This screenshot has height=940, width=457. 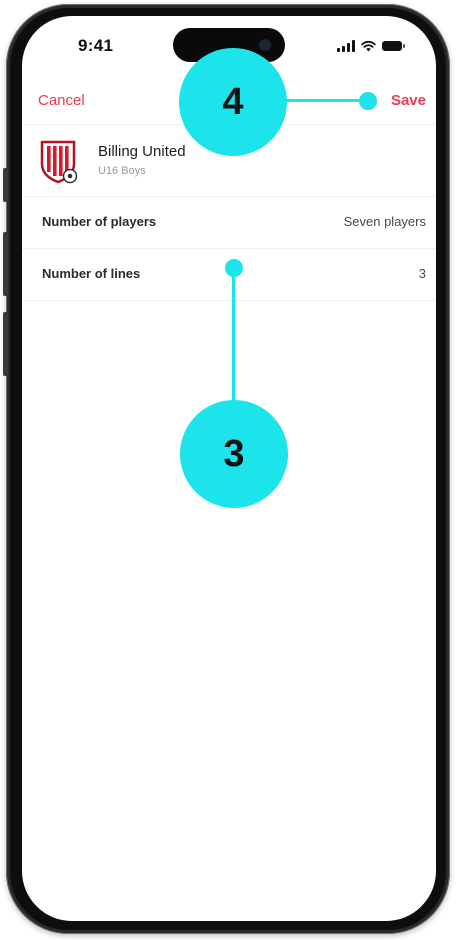 What do you see at coordinates (384, 221) in the screenshot?
I see `number-of-players-value: Seven players` at bounding box center [384, 221].